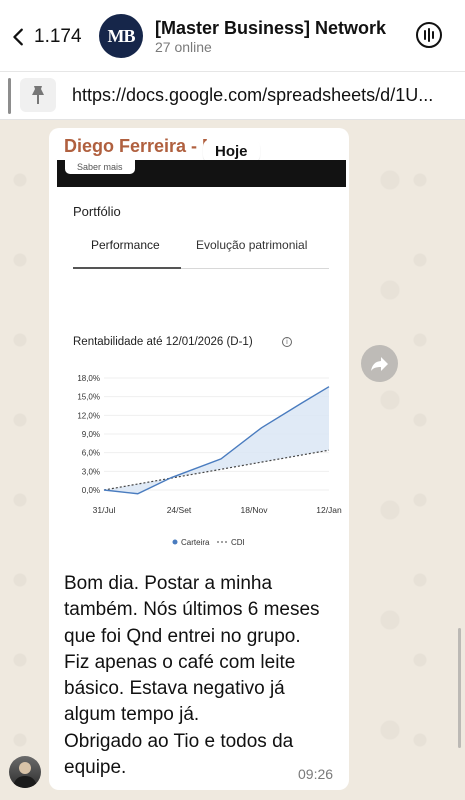  What do you see at coordinates (97, 211) in the screenshot?
I see `portfolio-title: Portfólio` at bounding box center [97, 211].